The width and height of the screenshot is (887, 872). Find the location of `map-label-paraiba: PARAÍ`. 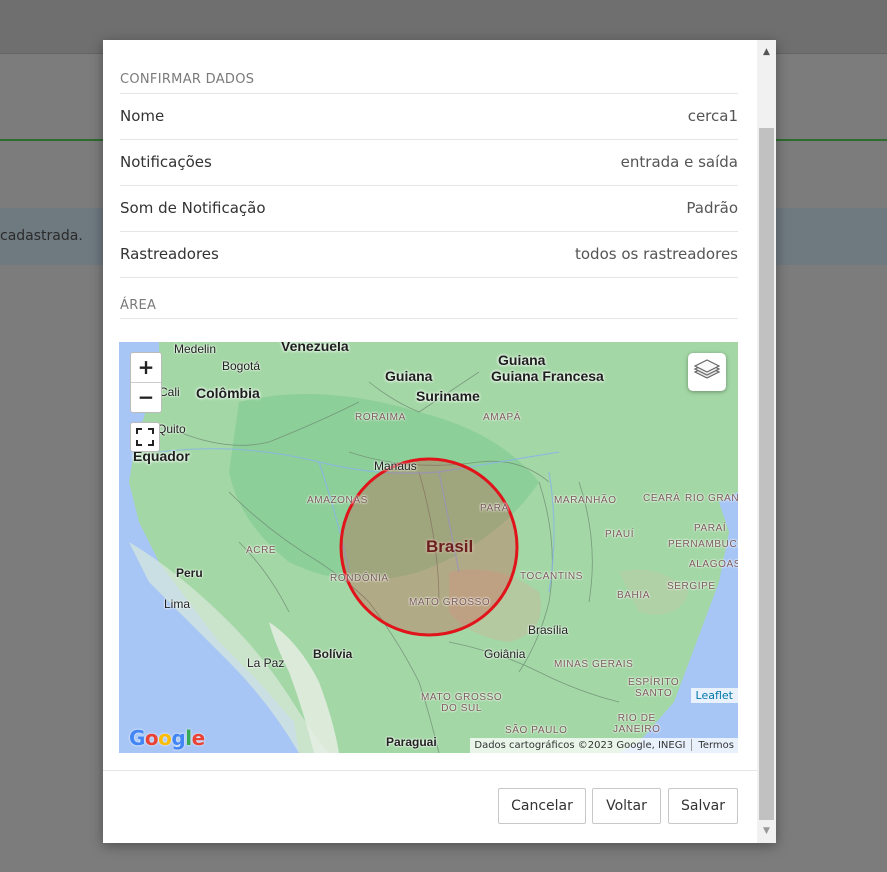

map-label-paraiba: PARAÍ is located at coordinates (710, 528).